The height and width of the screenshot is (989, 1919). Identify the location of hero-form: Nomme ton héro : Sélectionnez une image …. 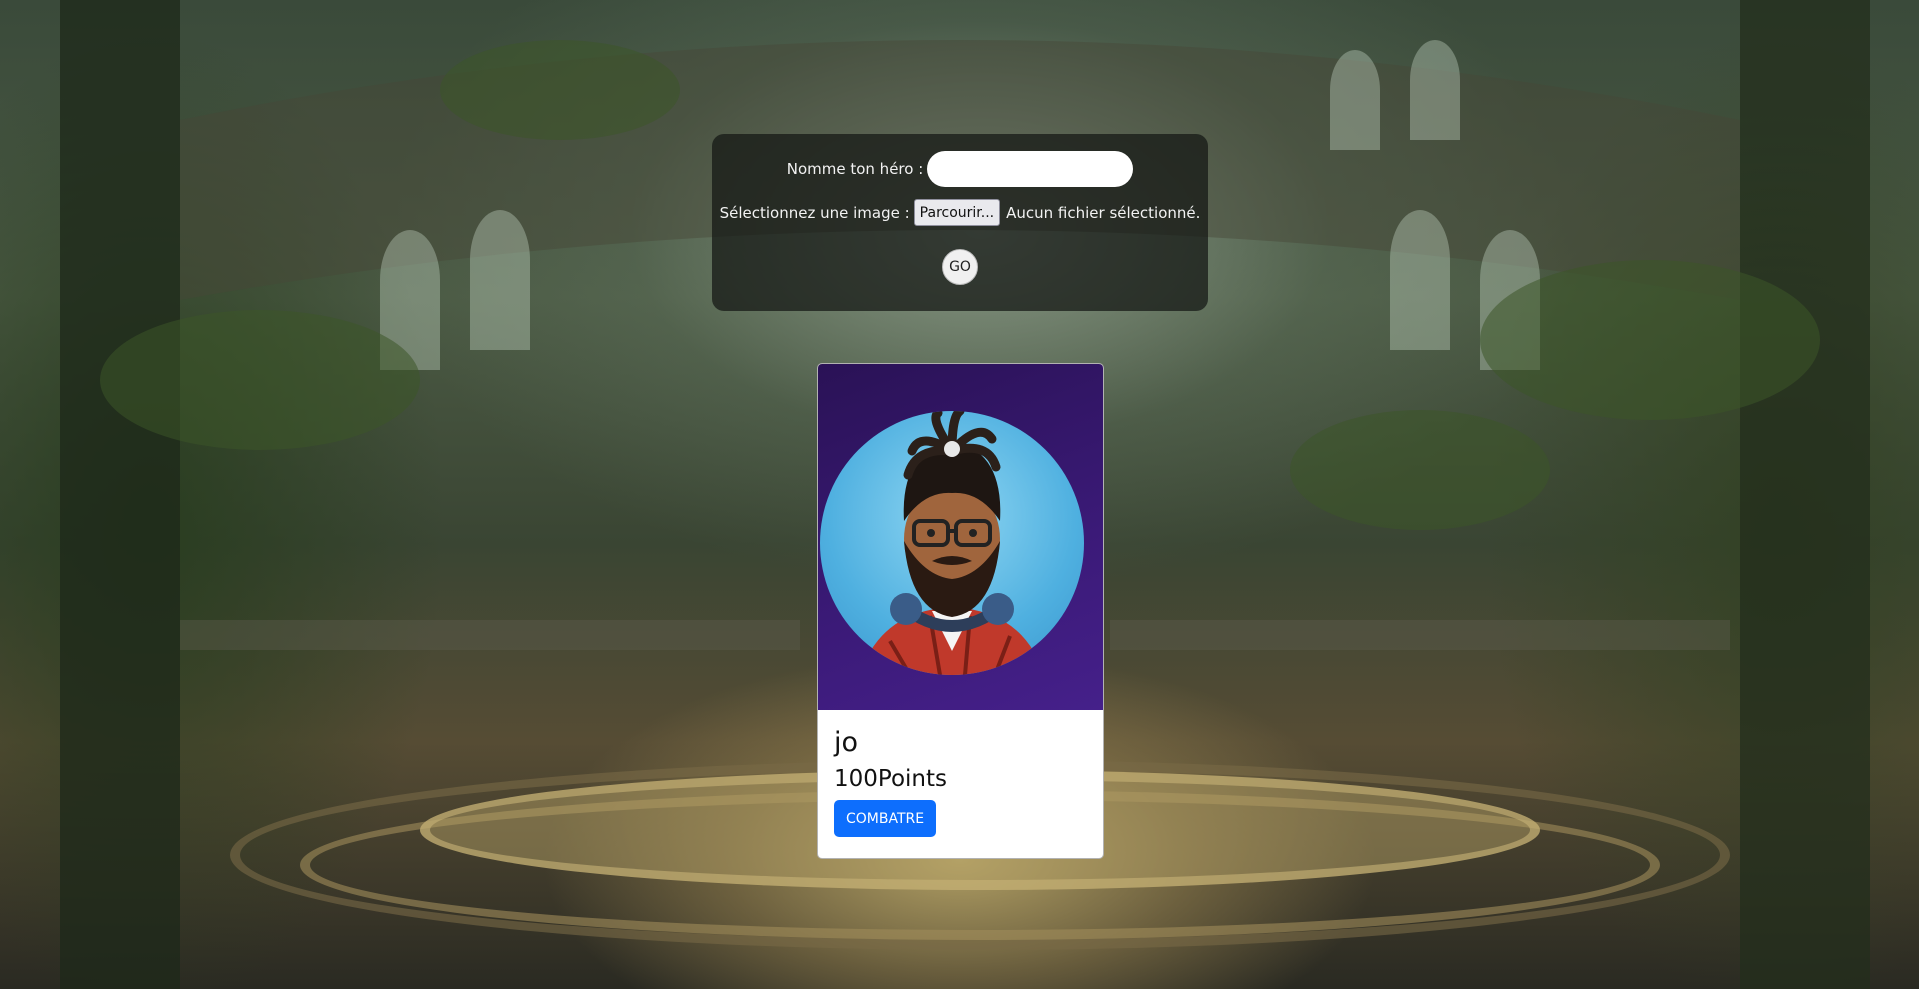
(960, 222).